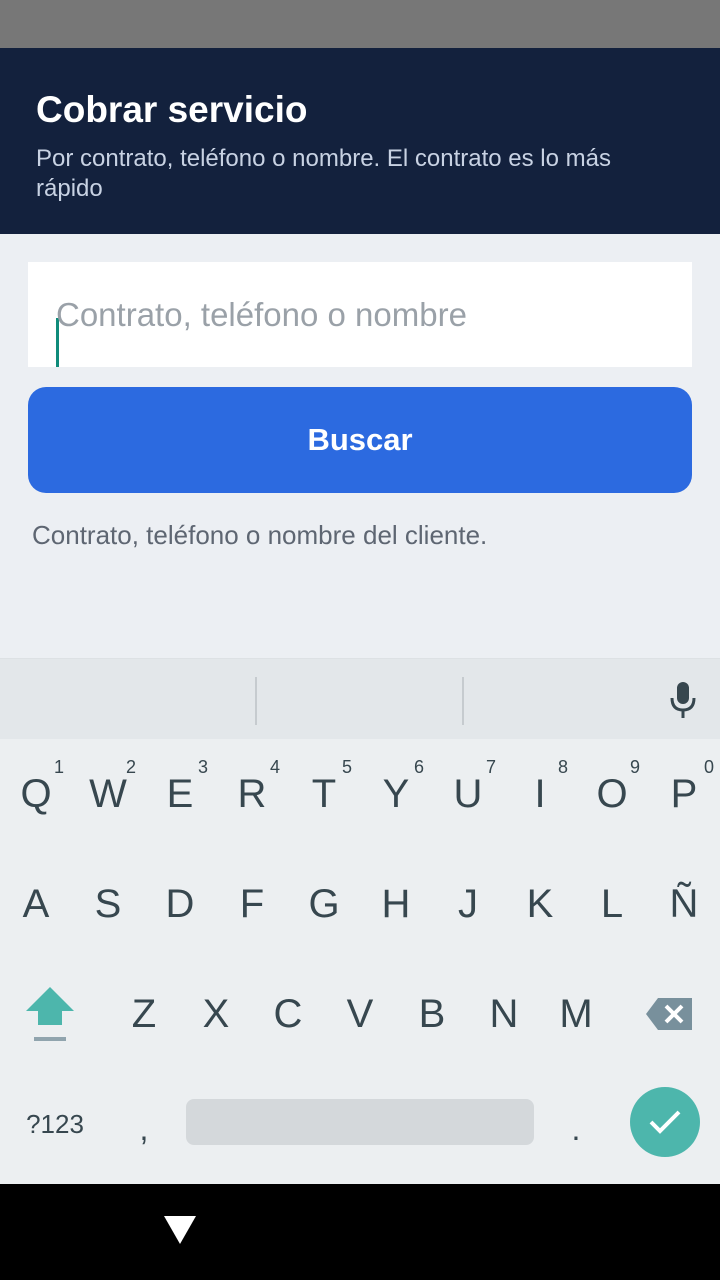  What do you see at coordinates (108, 904) in the screenshot?
I see `key-s: S` at bounding box center [108, 904].